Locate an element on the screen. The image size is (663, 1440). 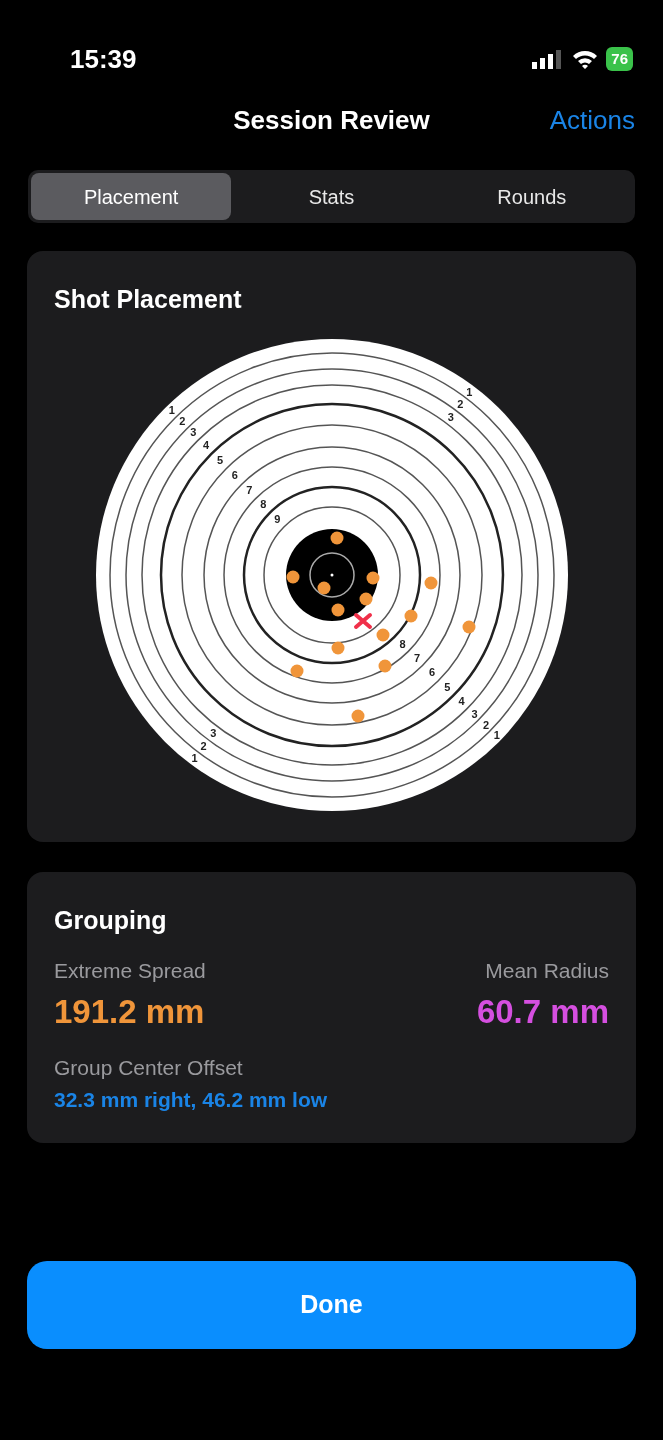
offset-value: 32.3 mm right, 46.2 mm low is located at coordinates (191, 1099).